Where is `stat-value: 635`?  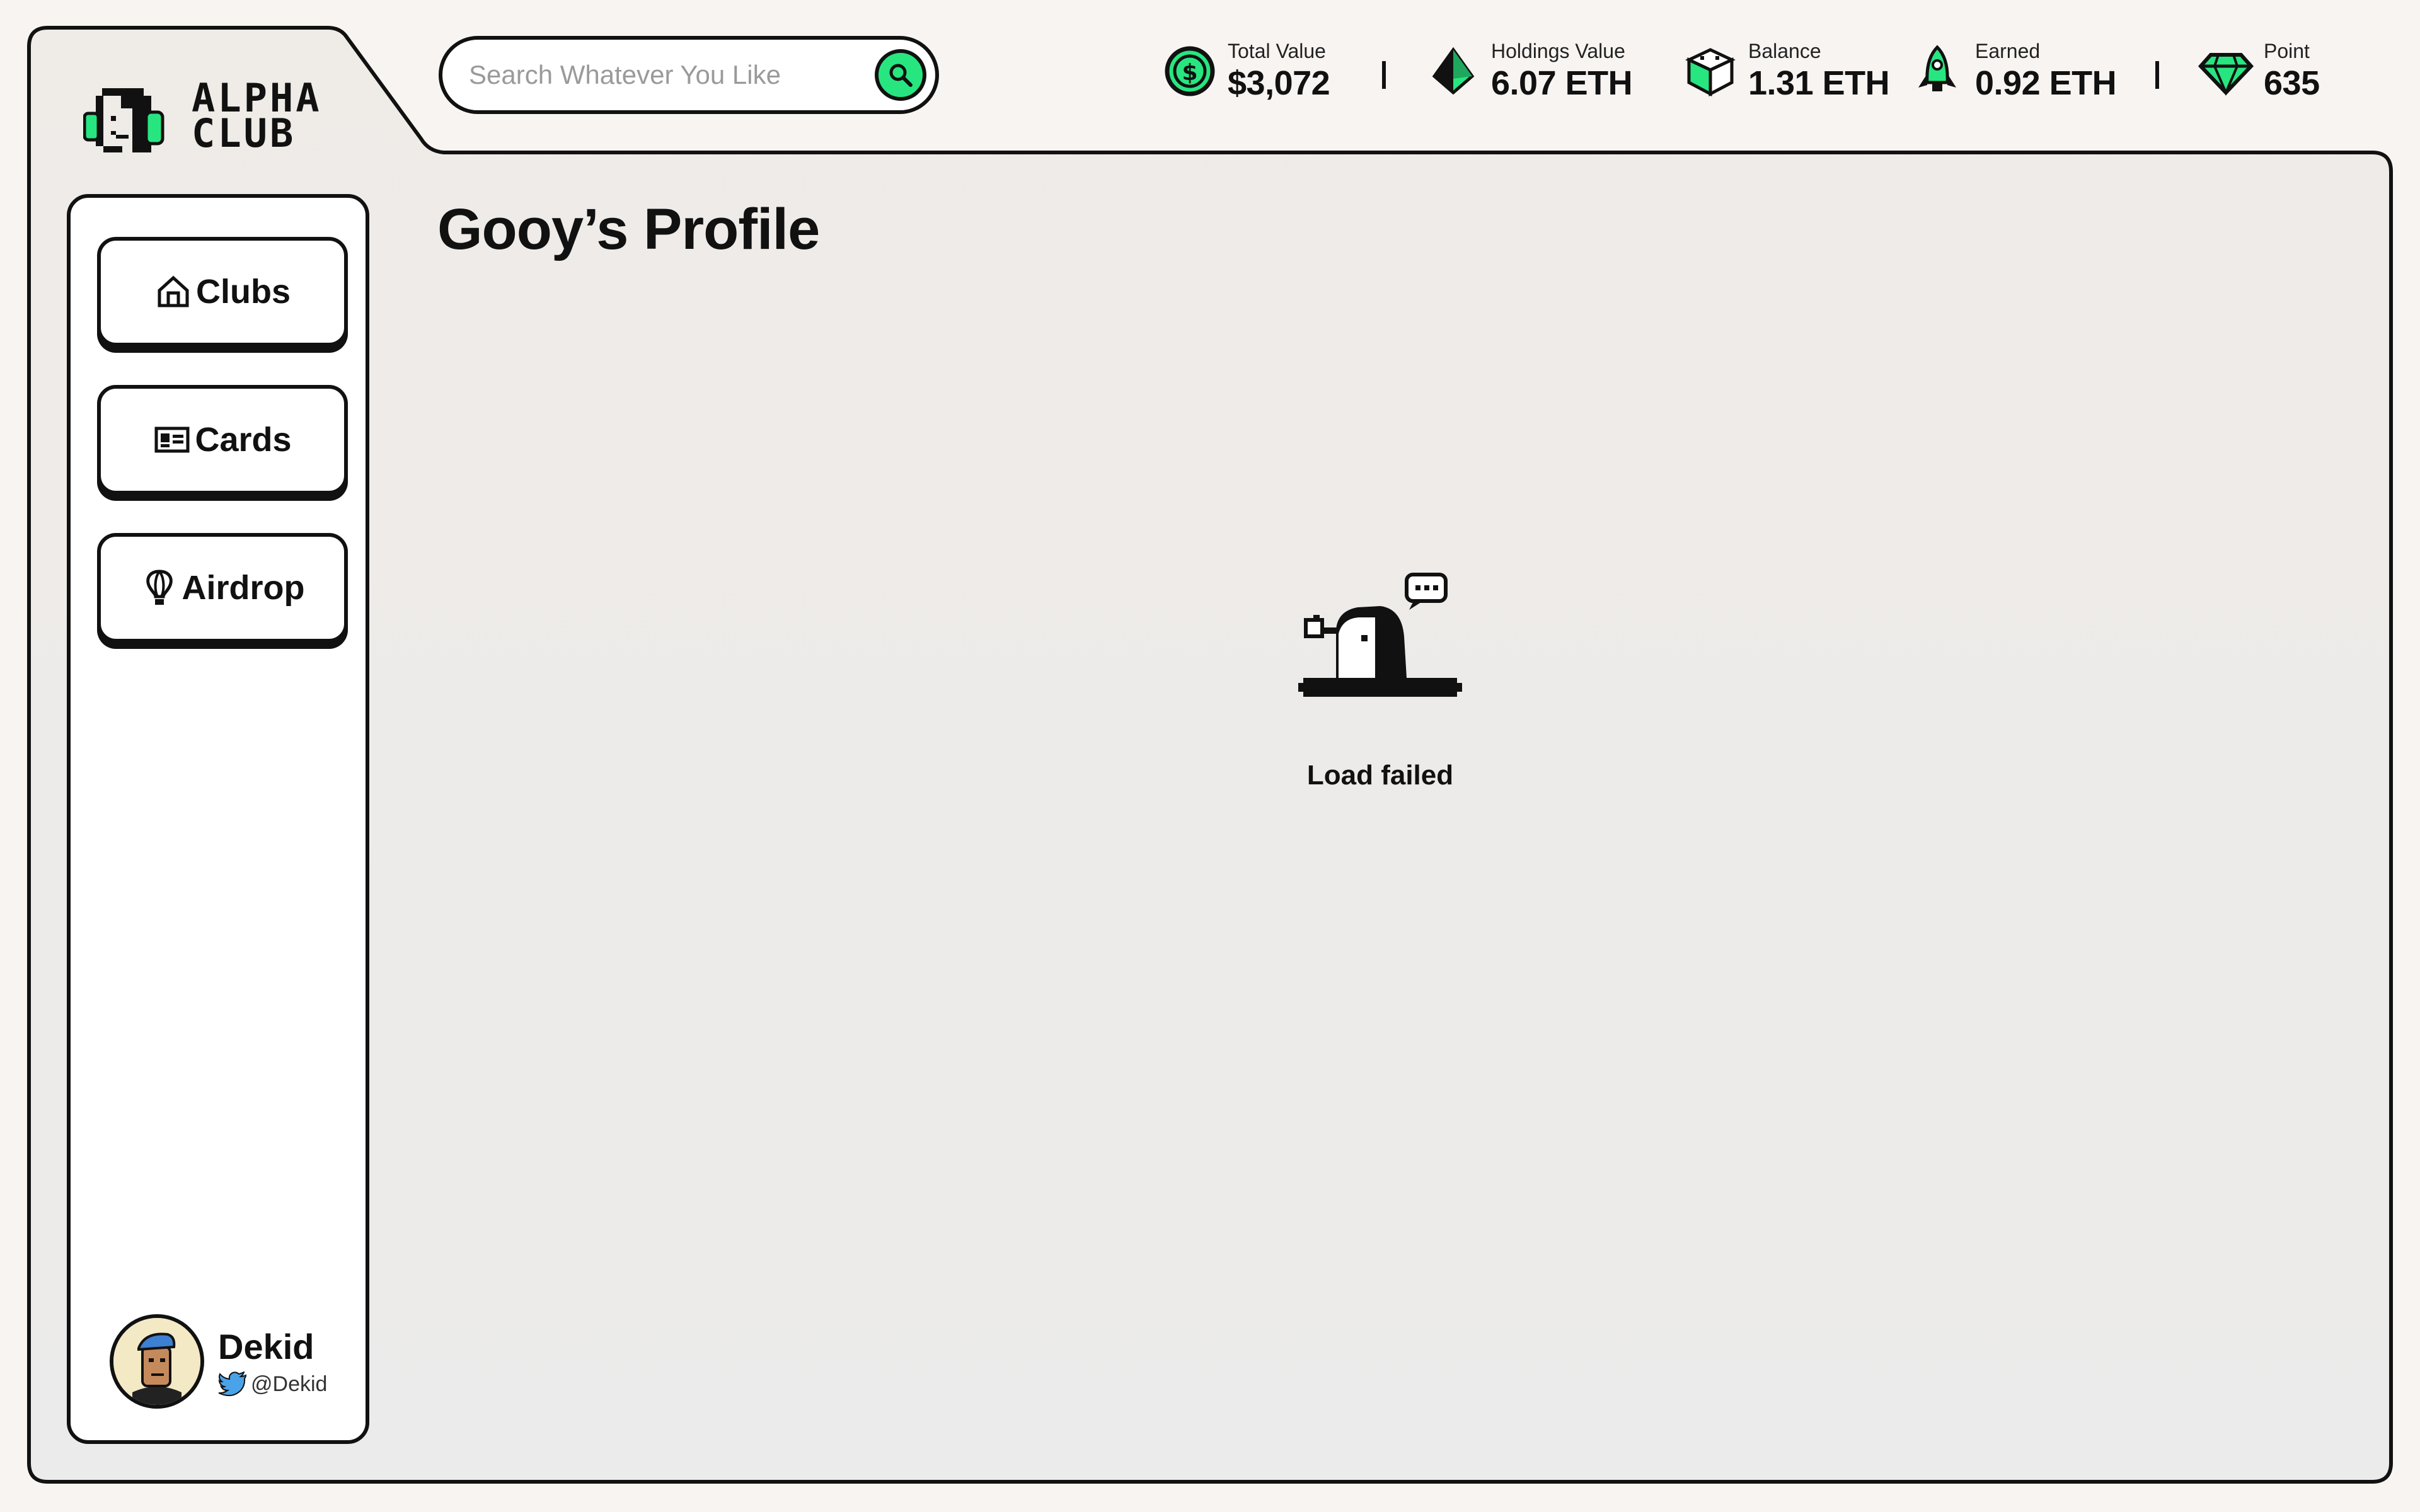 stat-value: 635 is located at coordinates (2292, 83).